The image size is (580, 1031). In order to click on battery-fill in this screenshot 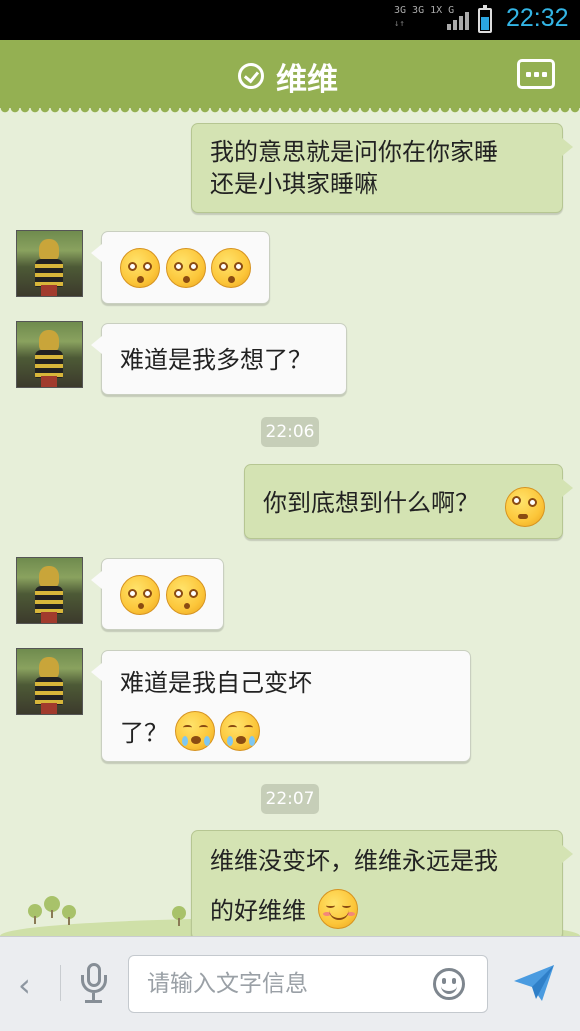, I will do `click(485, 23)`.